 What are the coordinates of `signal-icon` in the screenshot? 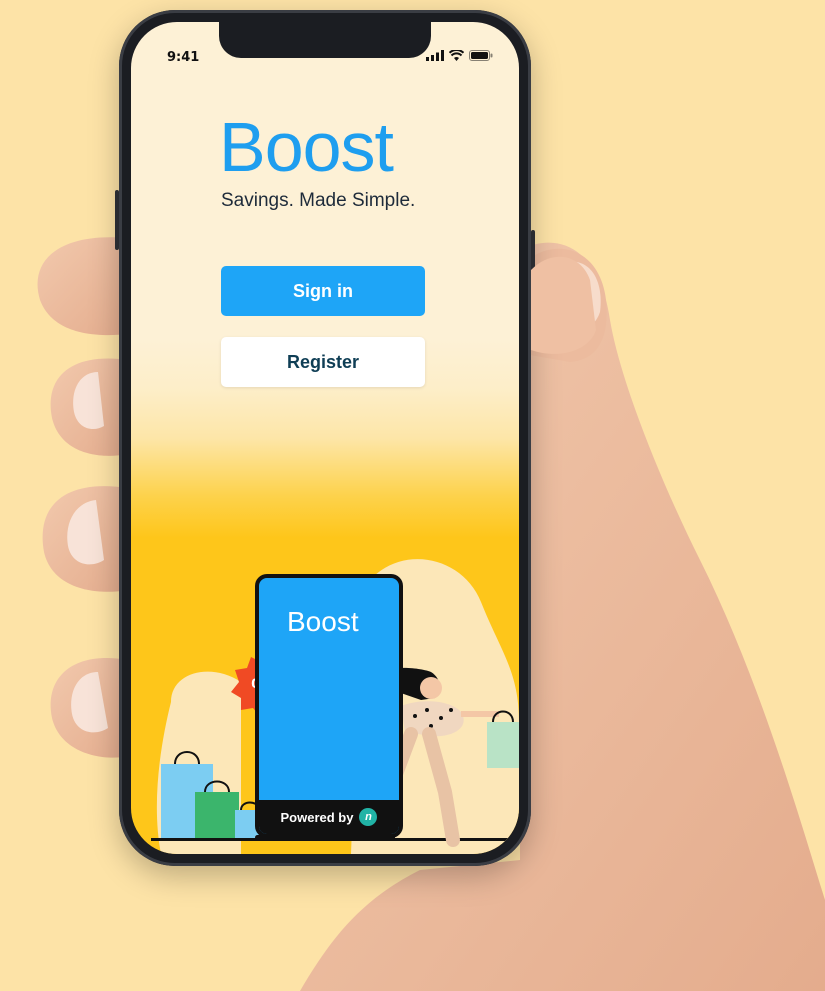 It's located at (435, 55).